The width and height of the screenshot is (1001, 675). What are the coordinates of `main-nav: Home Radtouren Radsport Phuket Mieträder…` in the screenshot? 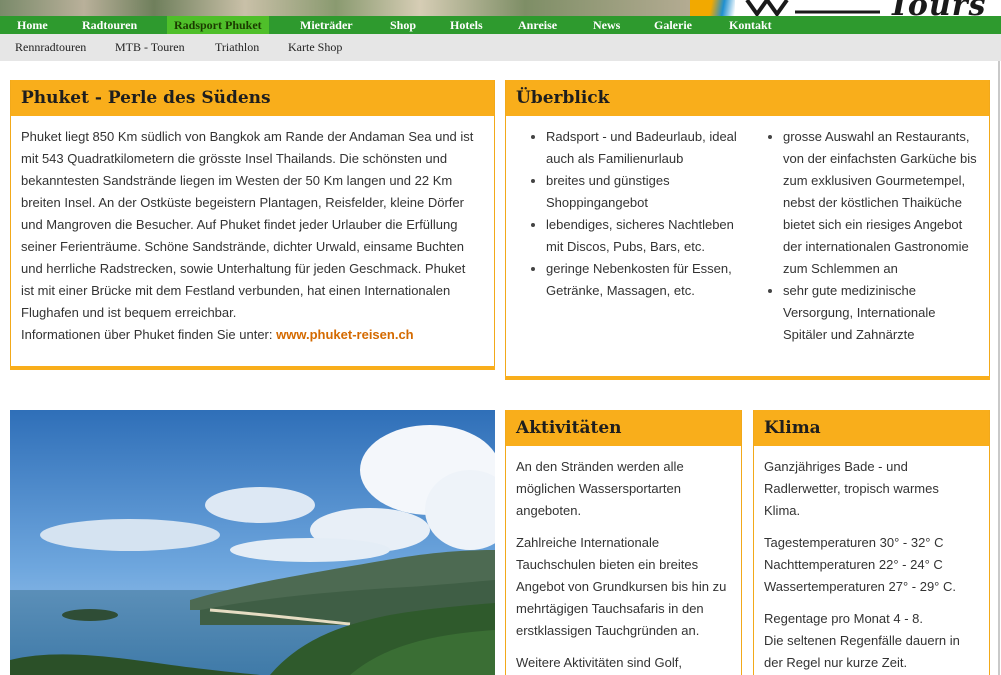 It's located at (500, 25).